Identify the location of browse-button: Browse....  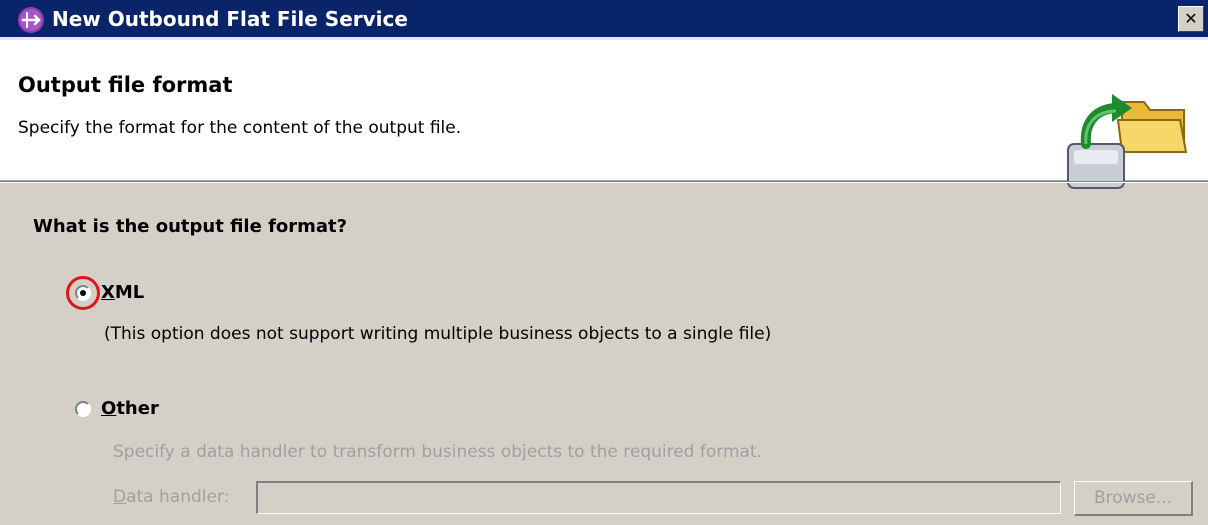
(1133, 498).